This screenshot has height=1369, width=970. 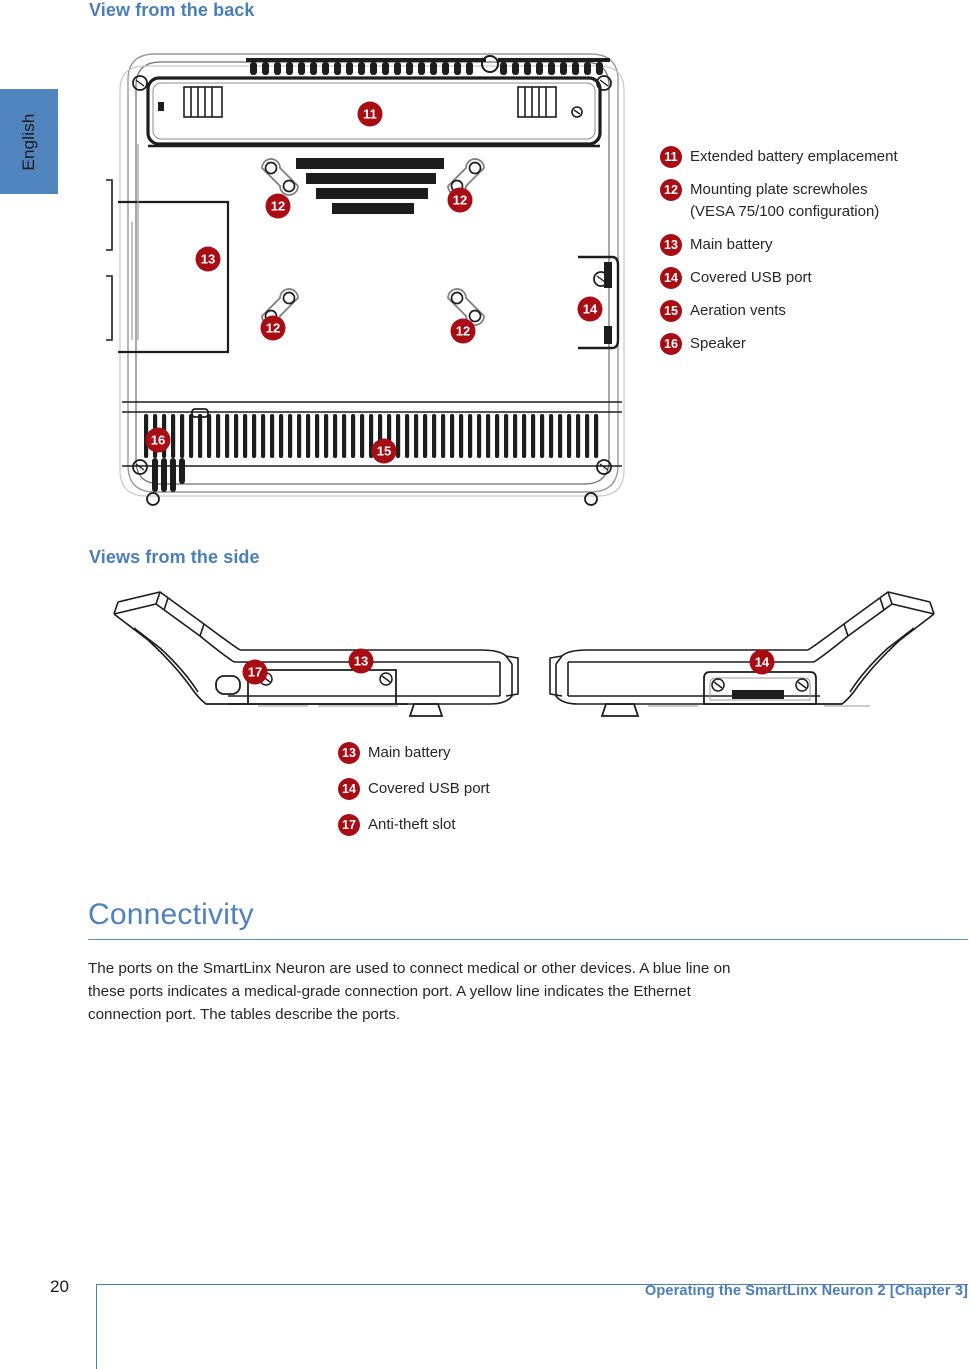 I want to click on legend-label: Aeration vents, so click(x=738, y=310).